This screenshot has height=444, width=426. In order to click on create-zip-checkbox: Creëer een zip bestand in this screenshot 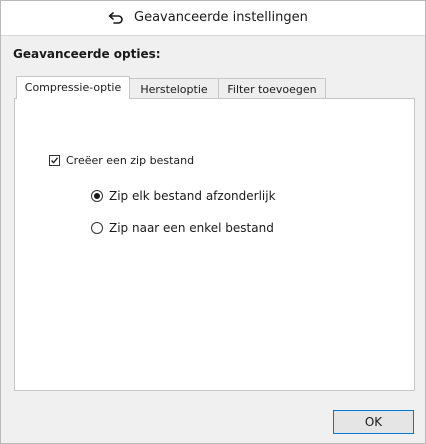, I will do `click(159, 161)`.